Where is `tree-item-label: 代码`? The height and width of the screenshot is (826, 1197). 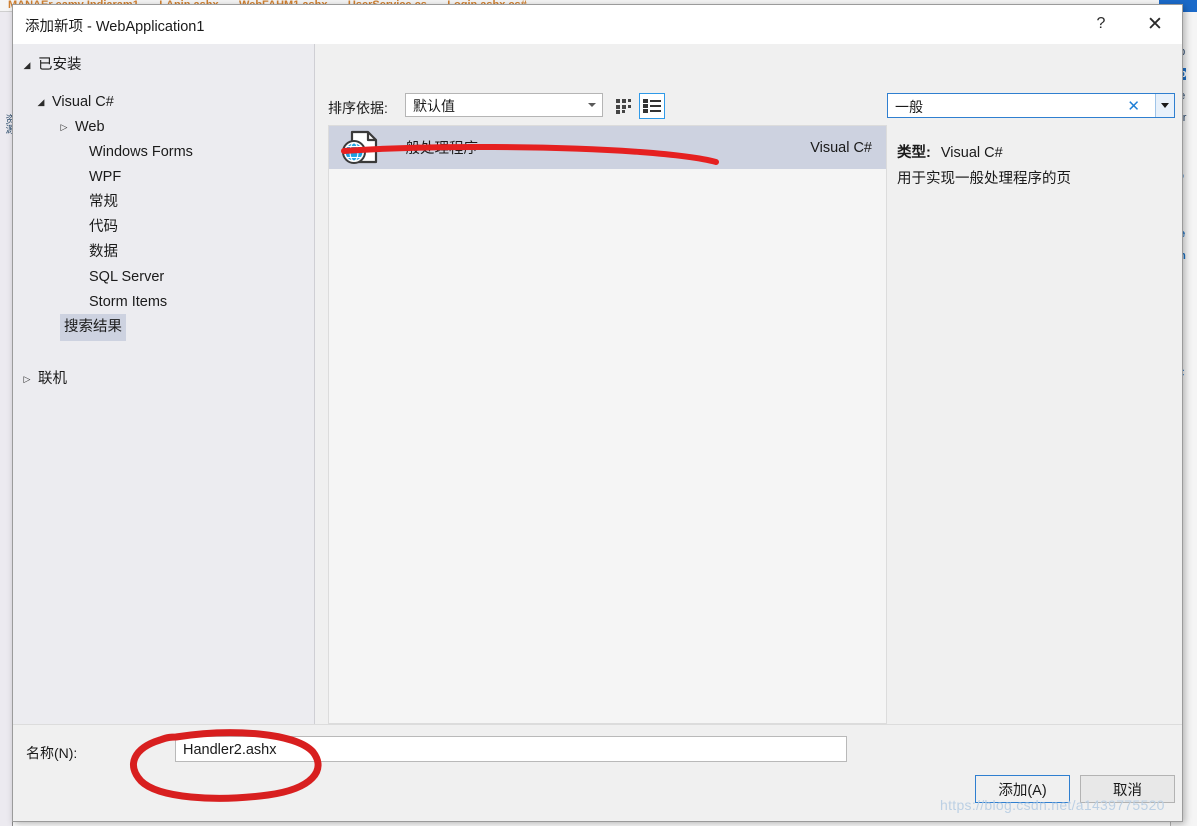 tree-item-label: 代码 is located at coordinates (103, 227).